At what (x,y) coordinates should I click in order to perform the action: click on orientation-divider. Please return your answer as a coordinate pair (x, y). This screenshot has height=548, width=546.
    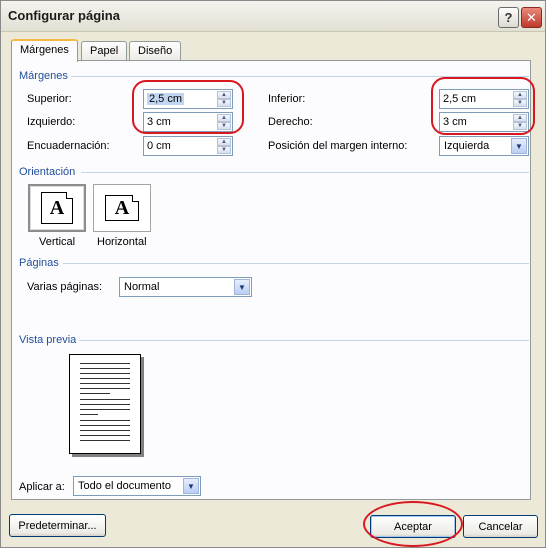
    Looking at the image, I should click on (305, 172).